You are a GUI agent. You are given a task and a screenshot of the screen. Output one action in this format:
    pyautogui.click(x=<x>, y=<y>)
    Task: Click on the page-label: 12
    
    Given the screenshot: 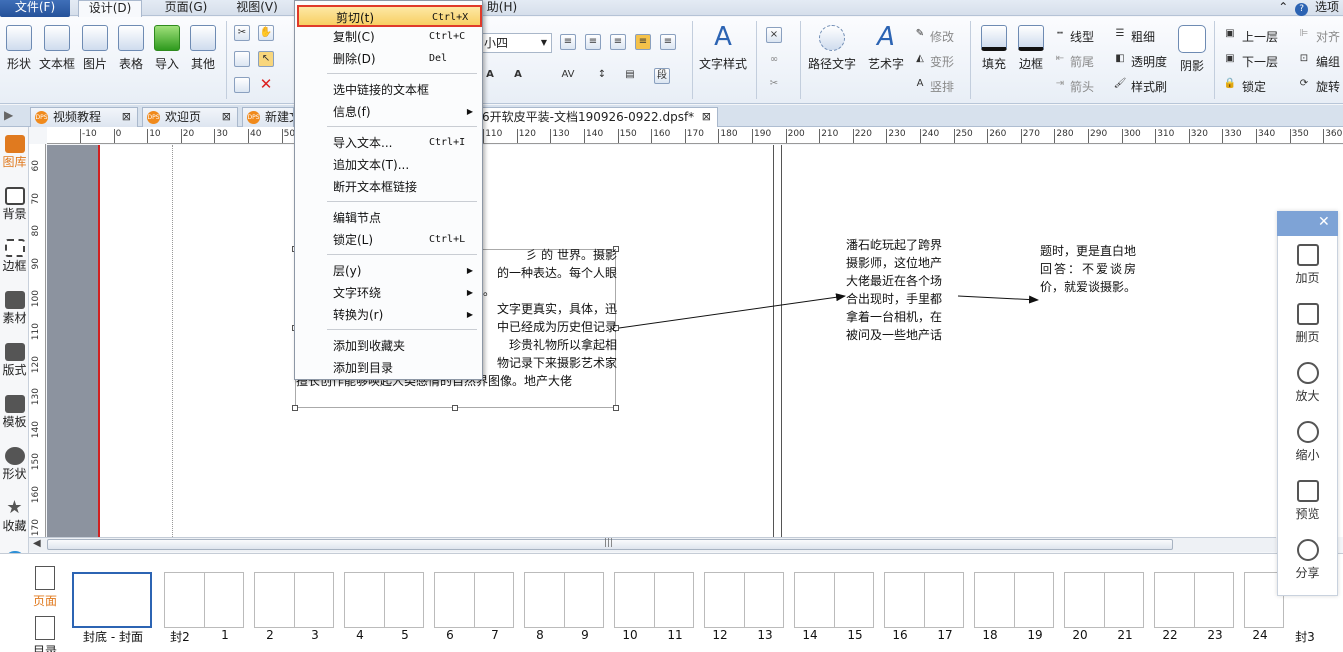 What is the action you would take?
    pyautogui.click(x=720, y=635)
    